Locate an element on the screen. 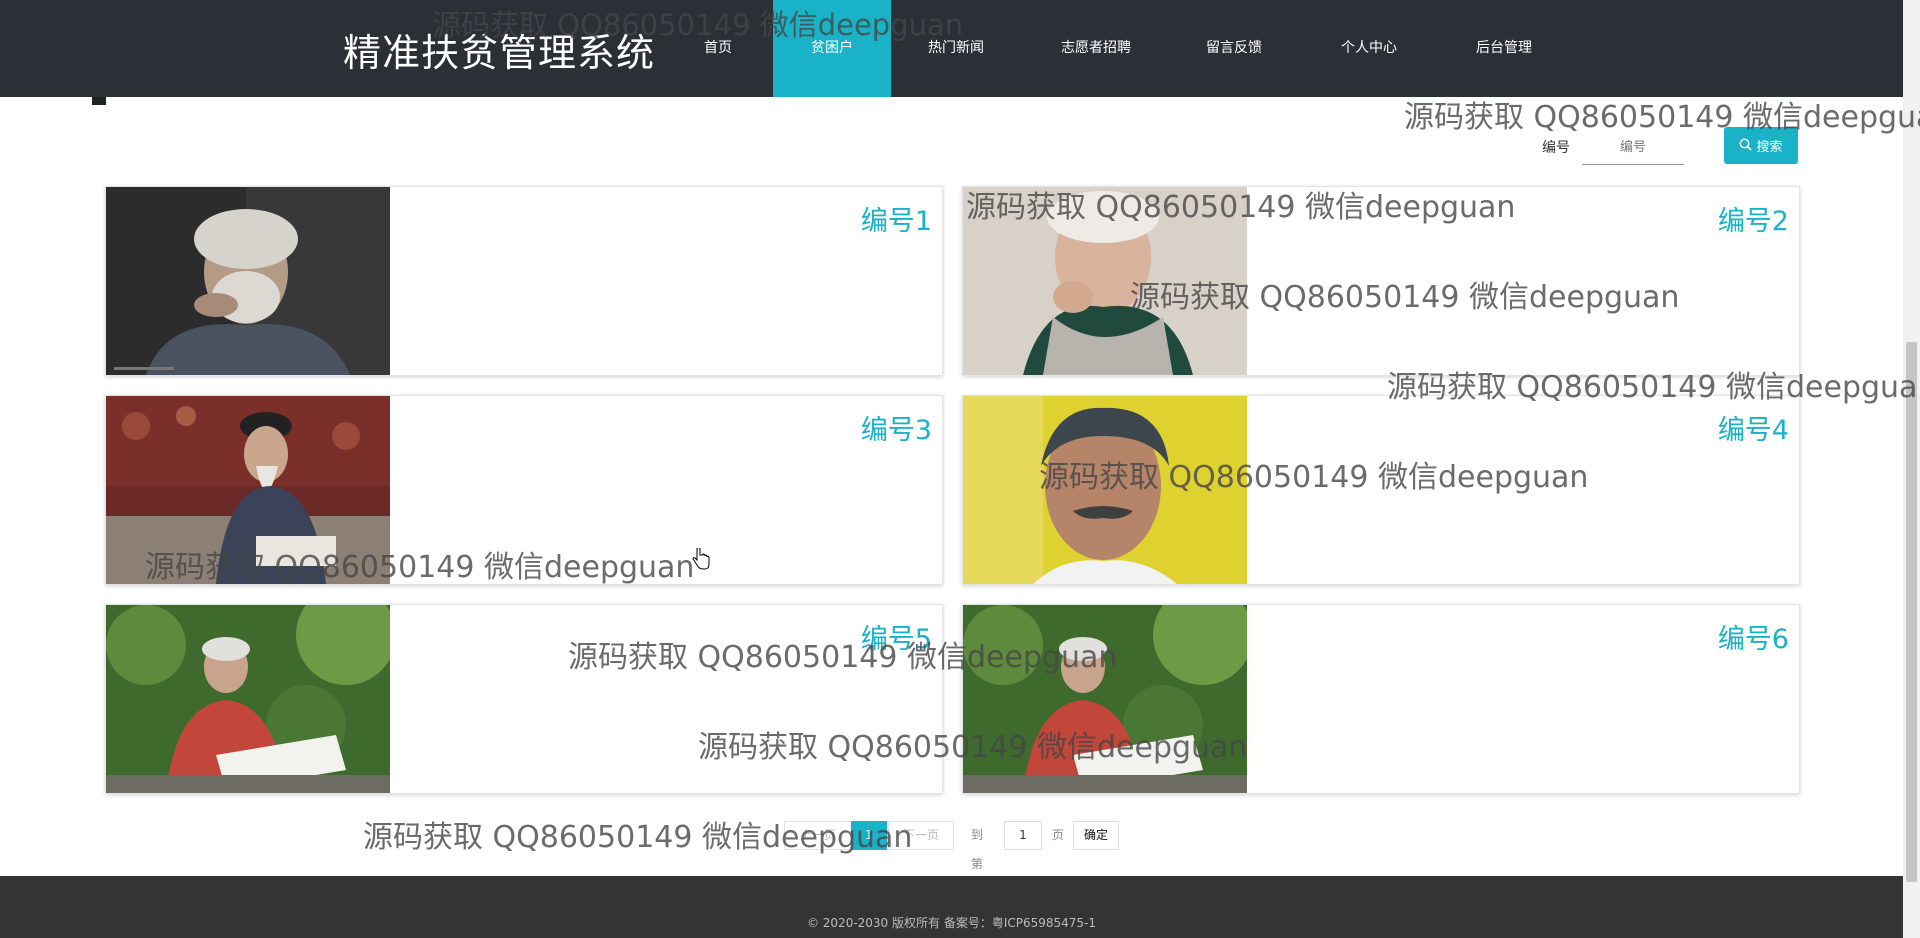 This screenshot has height=938, width=1920. menu-item-poor-households: 贫困户 is located at coordinates (832, 48).